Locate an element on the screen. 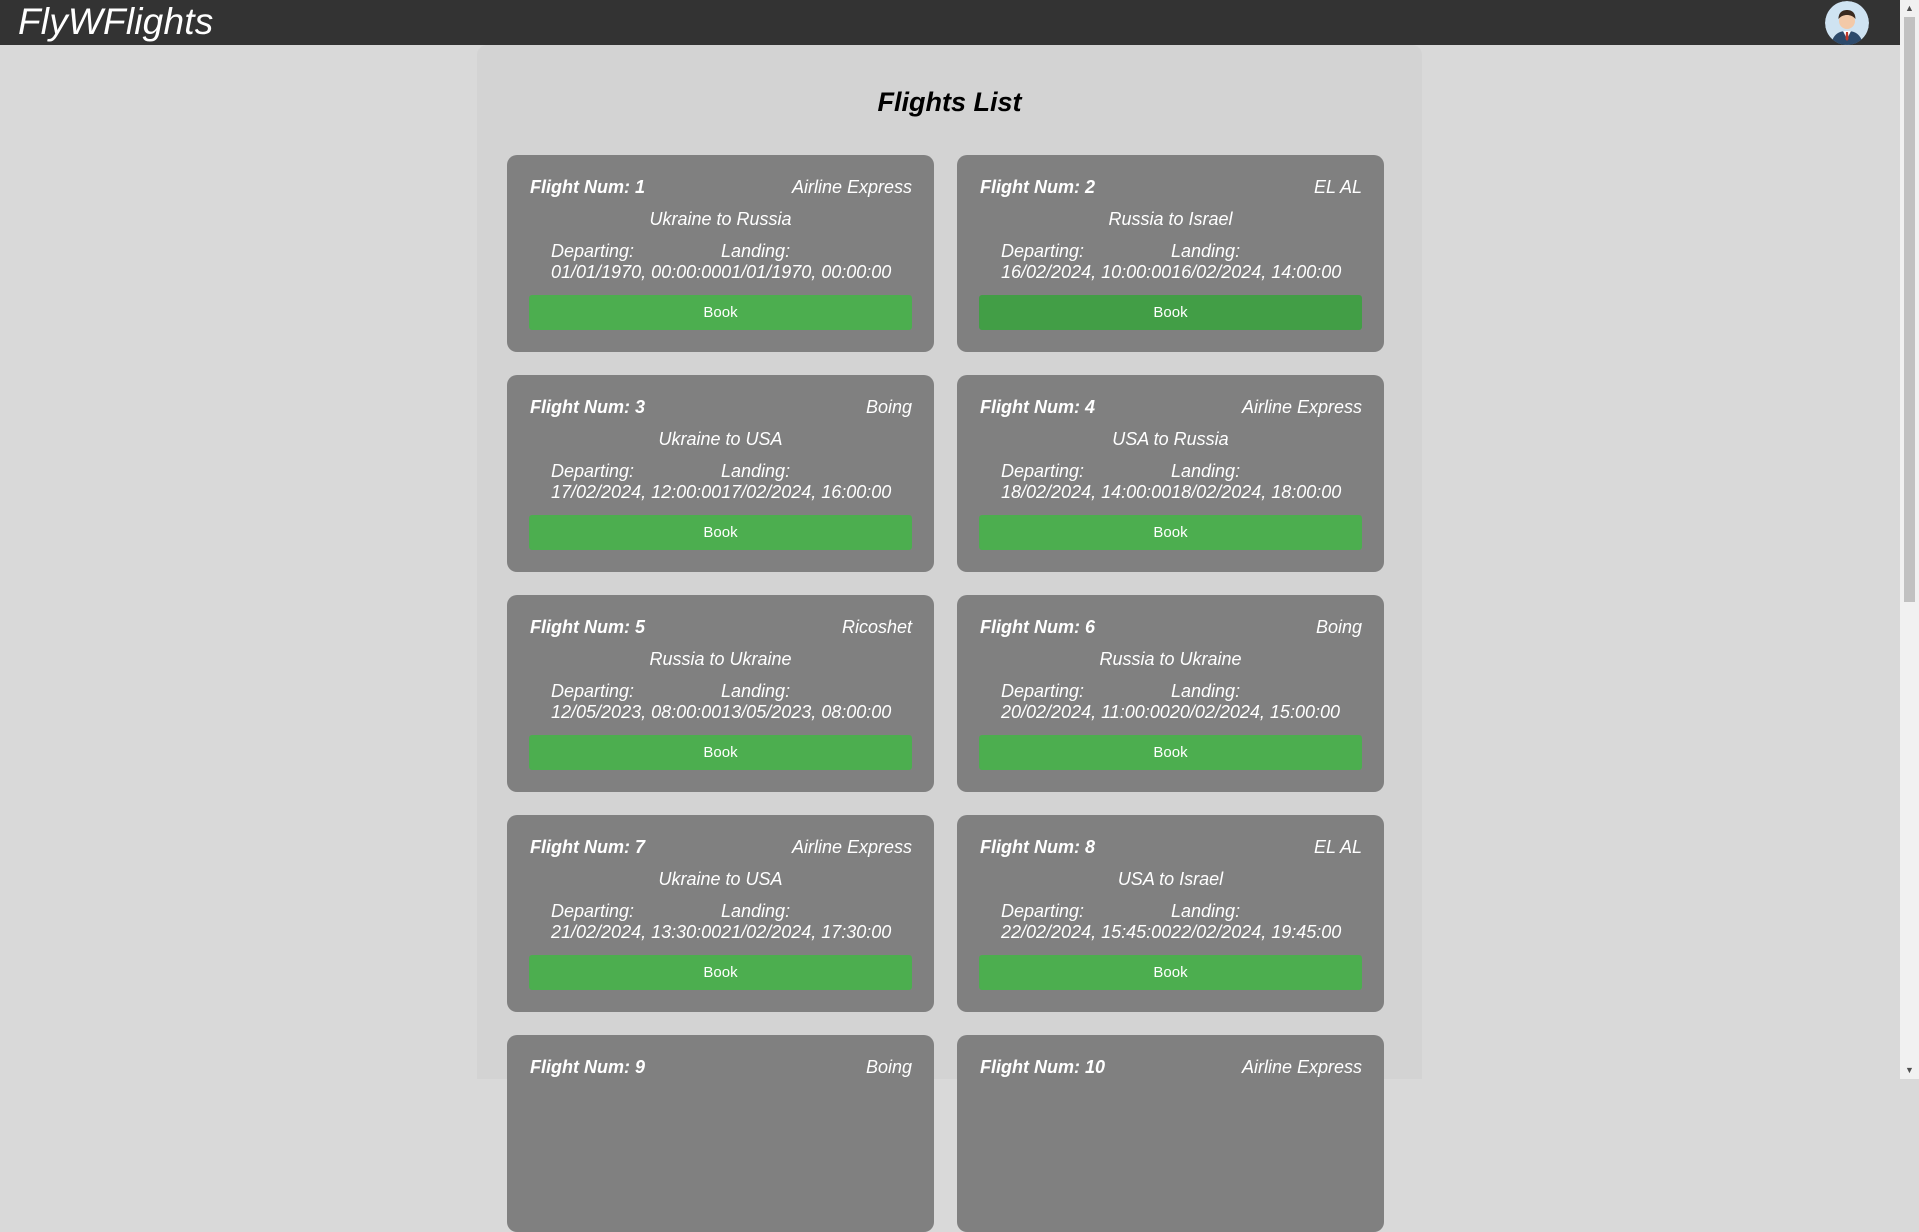 This screenshot has height=1232, width=1919. landing-time: 18/02/2024, 18:00:00 is located at coordinates (1256, 492).